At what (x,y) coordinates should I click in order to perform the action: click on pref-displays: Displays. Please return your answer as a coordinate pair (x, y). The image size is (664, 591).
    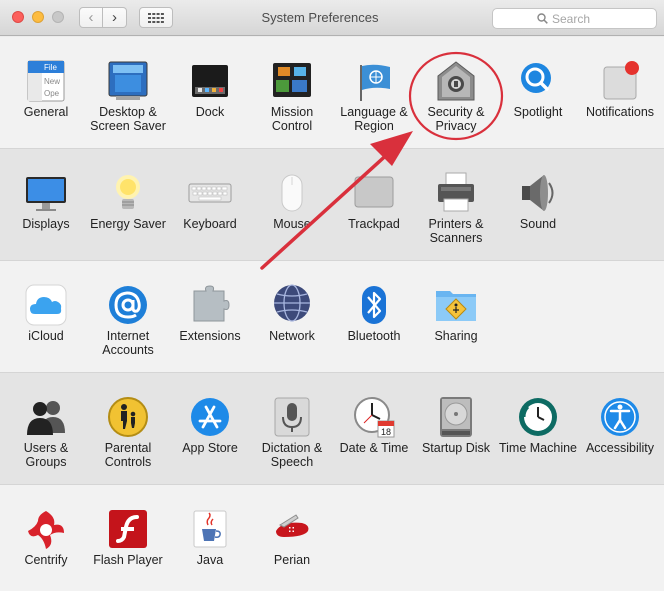
    Looking at the image, I should click on (46, 201).